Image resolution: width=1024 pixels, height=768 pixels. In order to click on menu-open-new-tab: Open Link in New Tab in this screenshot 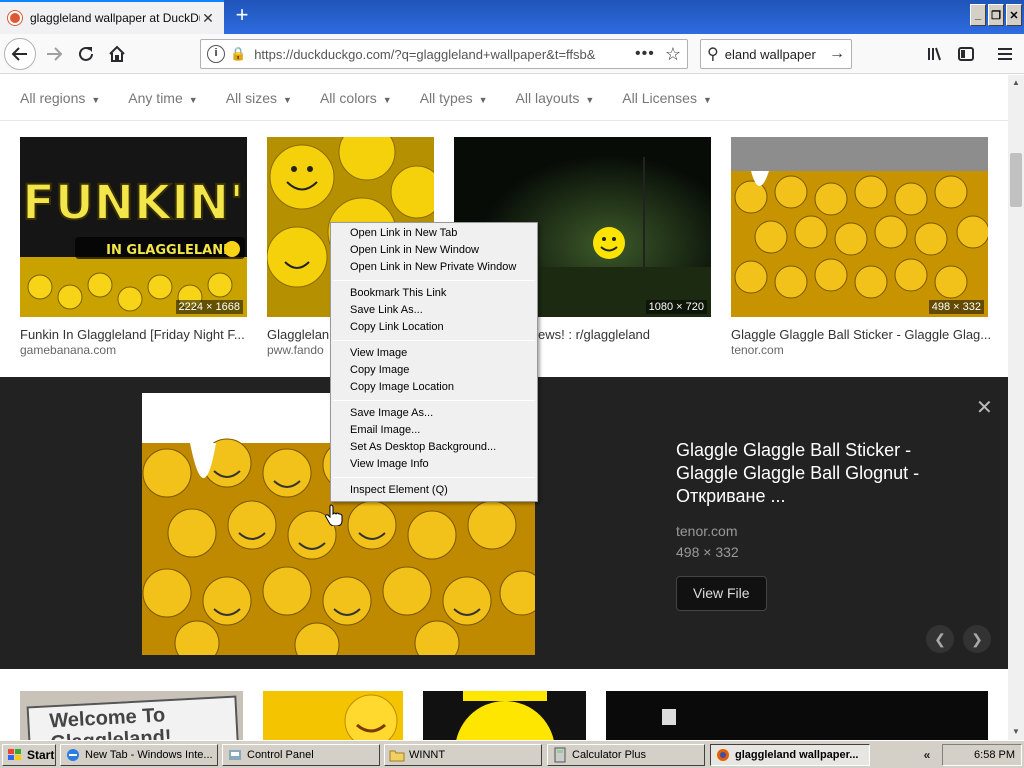, I will do `click(434, 233)`.